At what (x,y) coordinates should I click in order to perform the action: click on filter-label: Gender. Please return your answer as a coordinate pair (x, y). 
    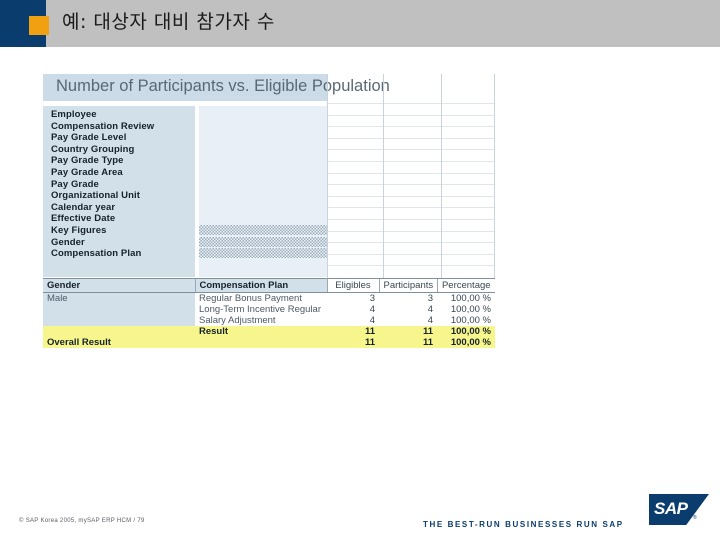
    Looking at the image, I should click on (68, 243).